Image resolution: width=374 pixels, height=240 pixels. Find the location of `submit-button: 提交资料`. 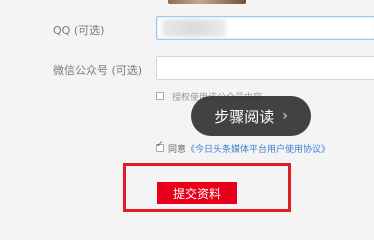

submit-button: 提交资料 is located at coordinates (197, 193).